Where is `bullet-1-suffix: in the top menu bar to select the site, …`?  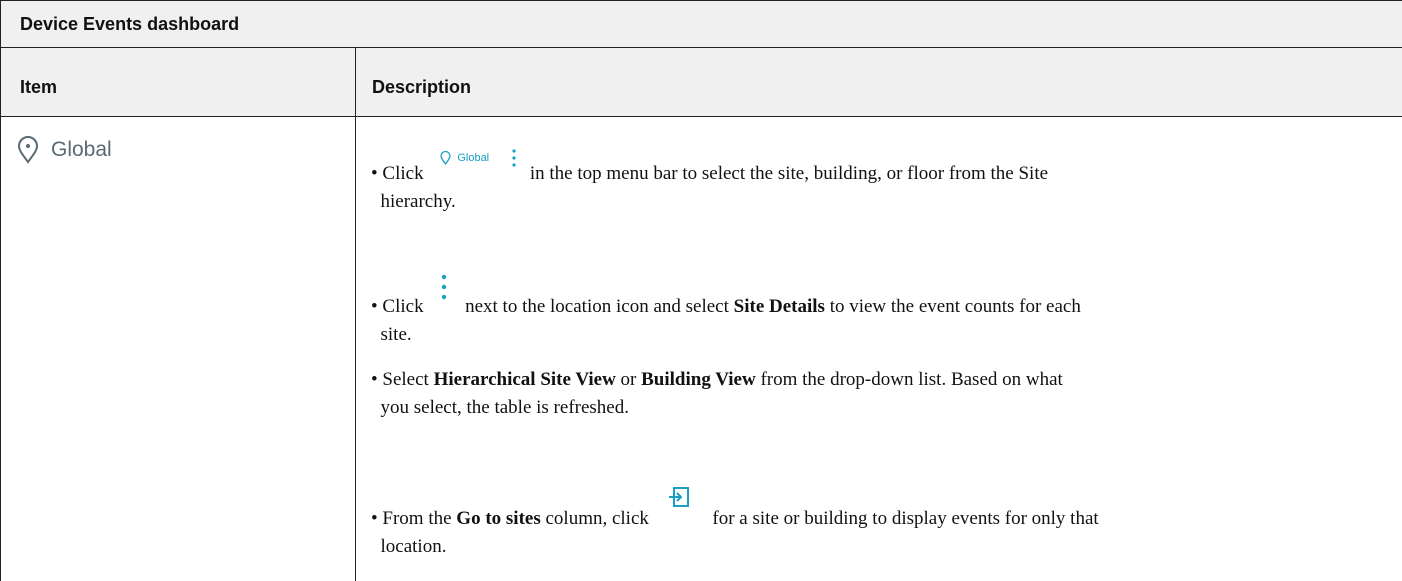 bullet-1-suffix: in the top menu bar to select the site, … is located at coordinates (789, 173).